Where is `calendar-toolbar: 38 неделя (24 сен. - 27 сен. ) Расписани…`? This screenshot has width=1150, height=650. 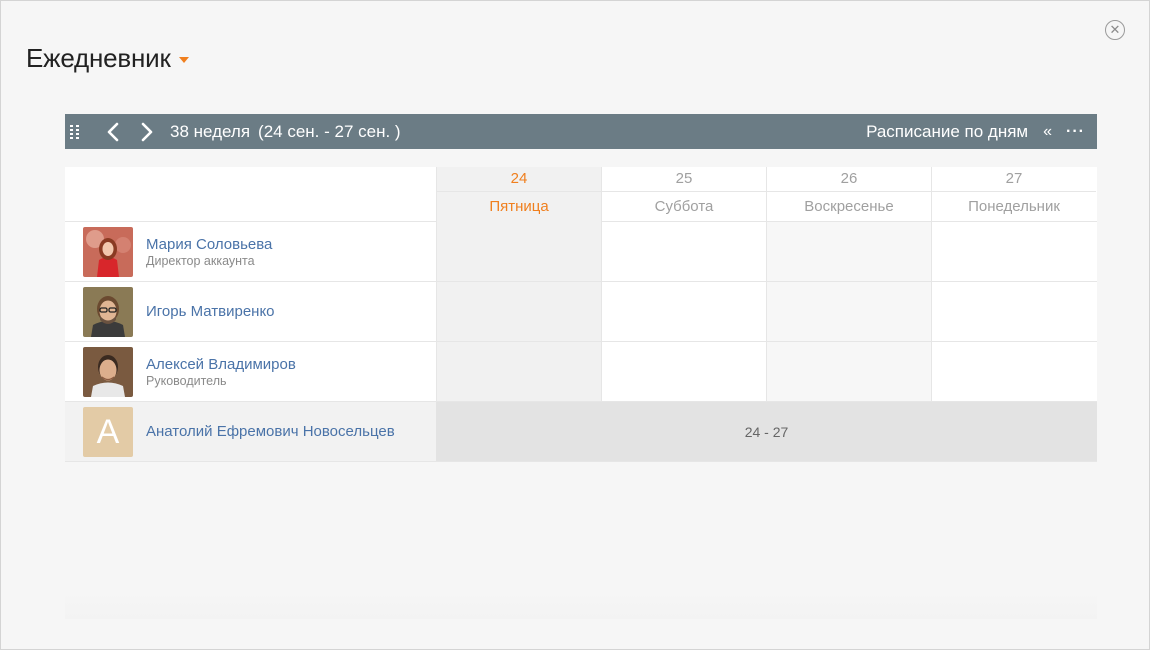 calendar-toolbar: 38 неделя (24 сен. - 27 сен. ) Расписани… is located at coordinates (581, 131).